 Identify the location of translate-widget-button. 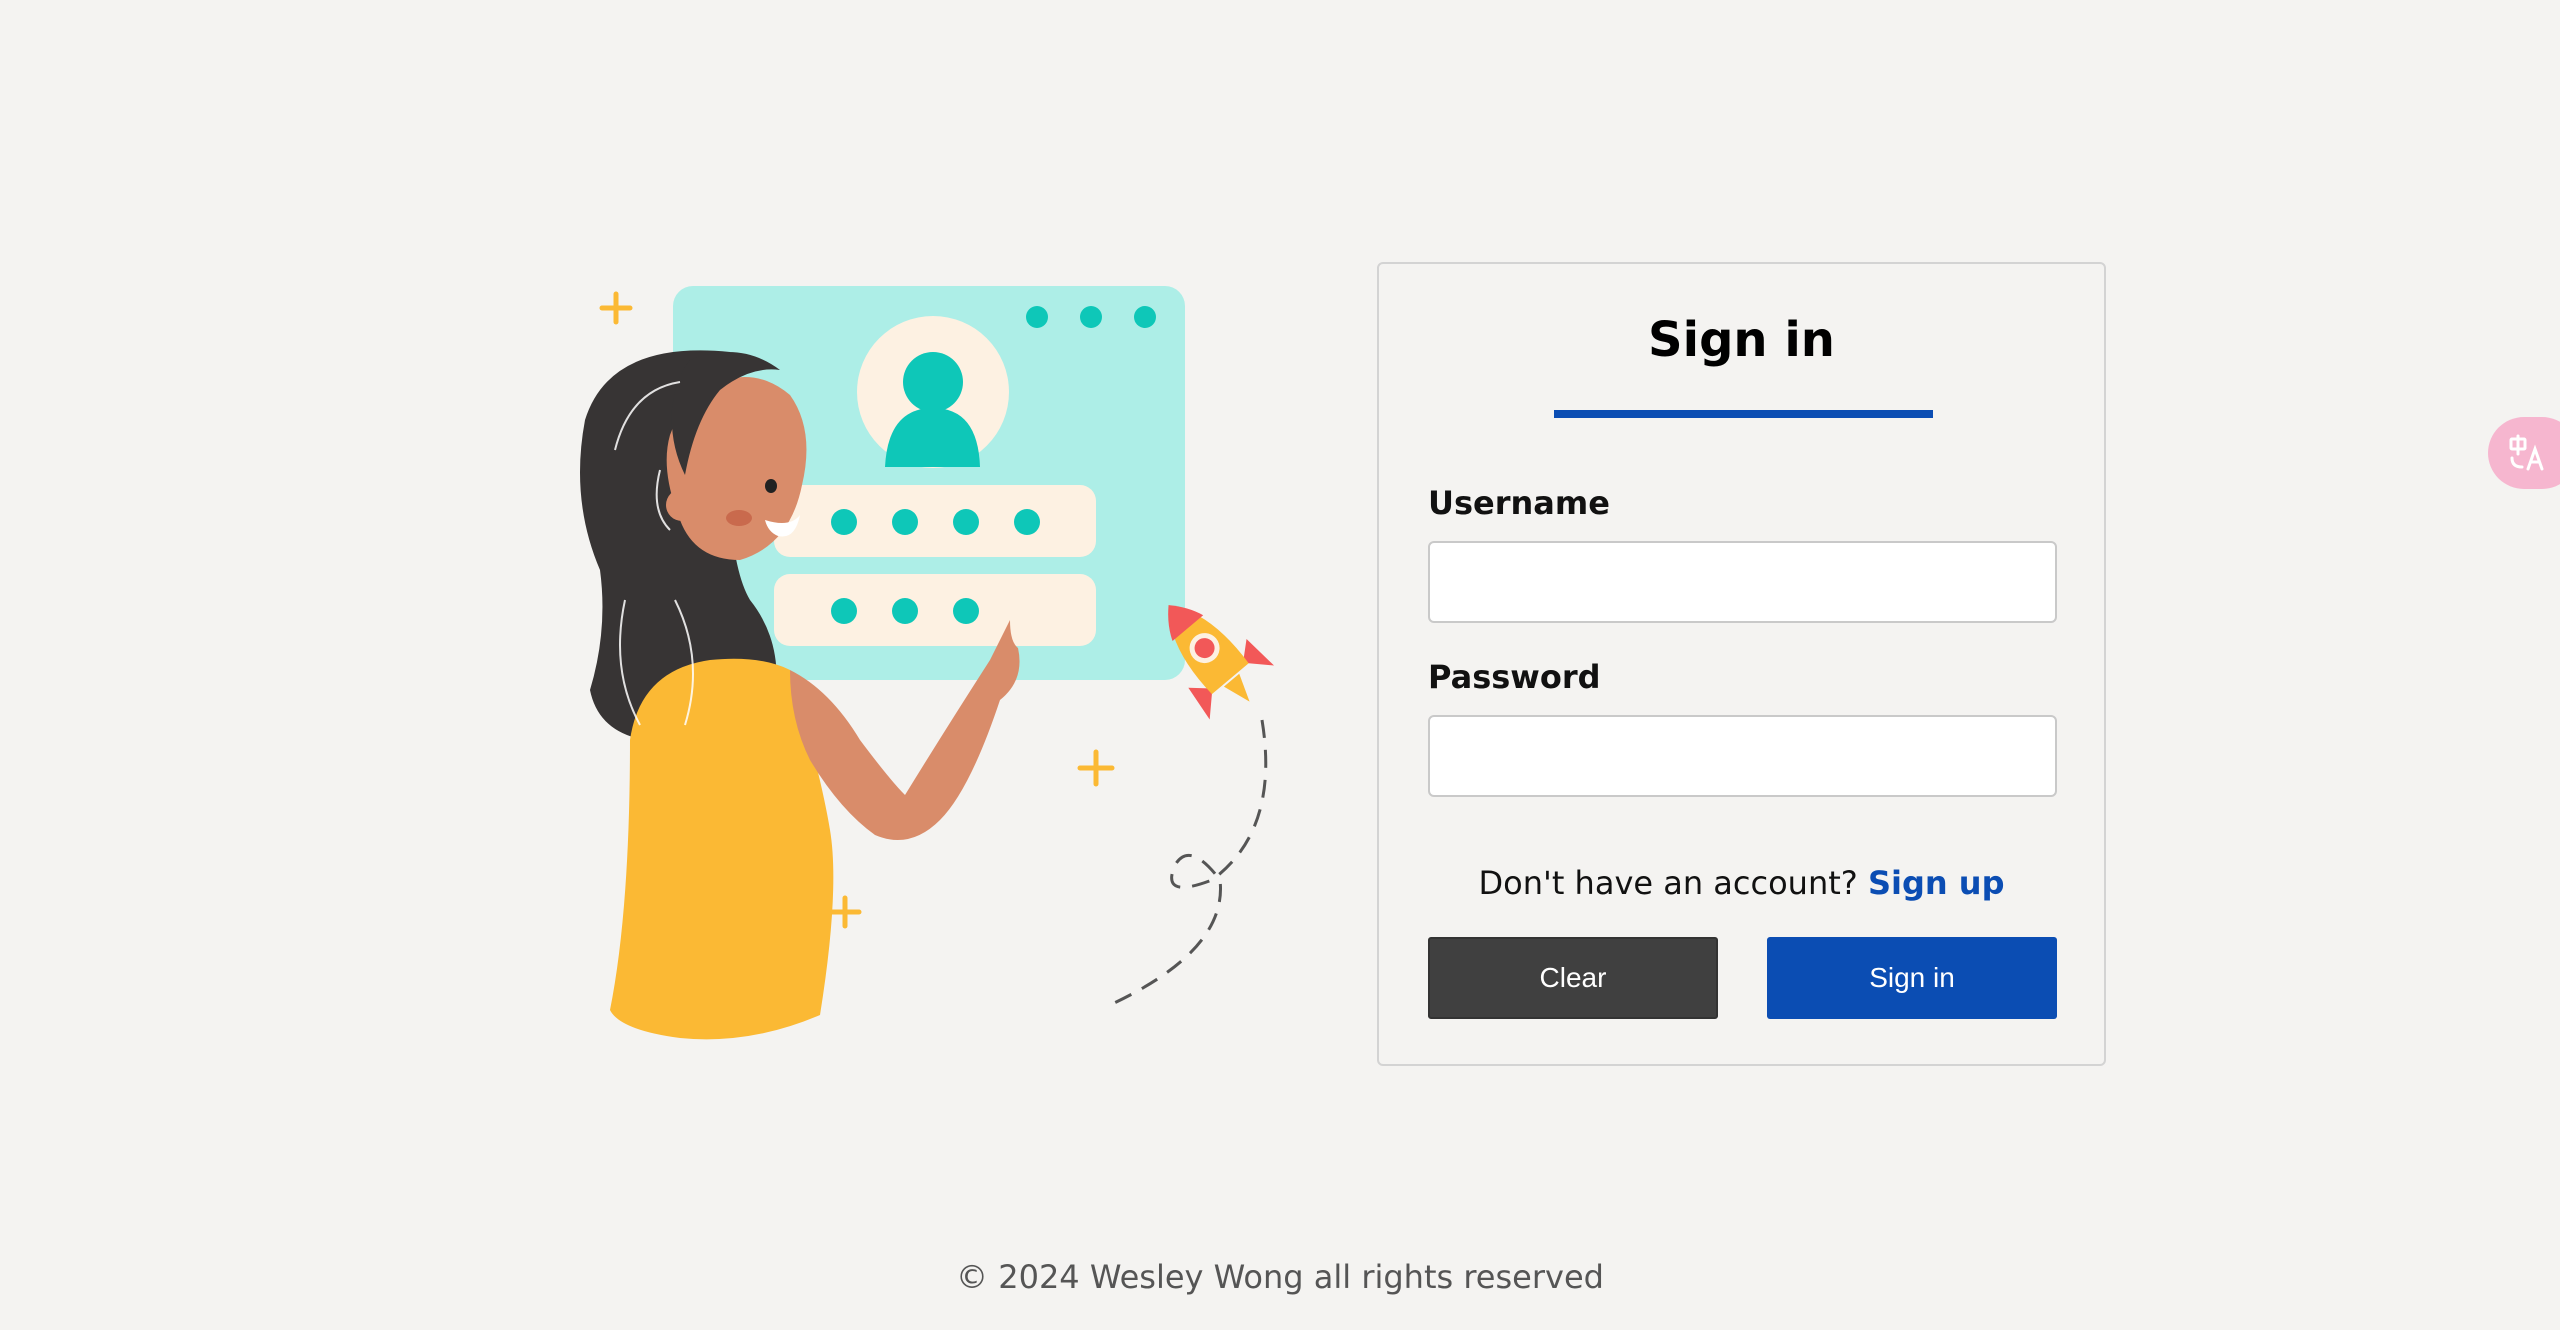
(2524, 453).